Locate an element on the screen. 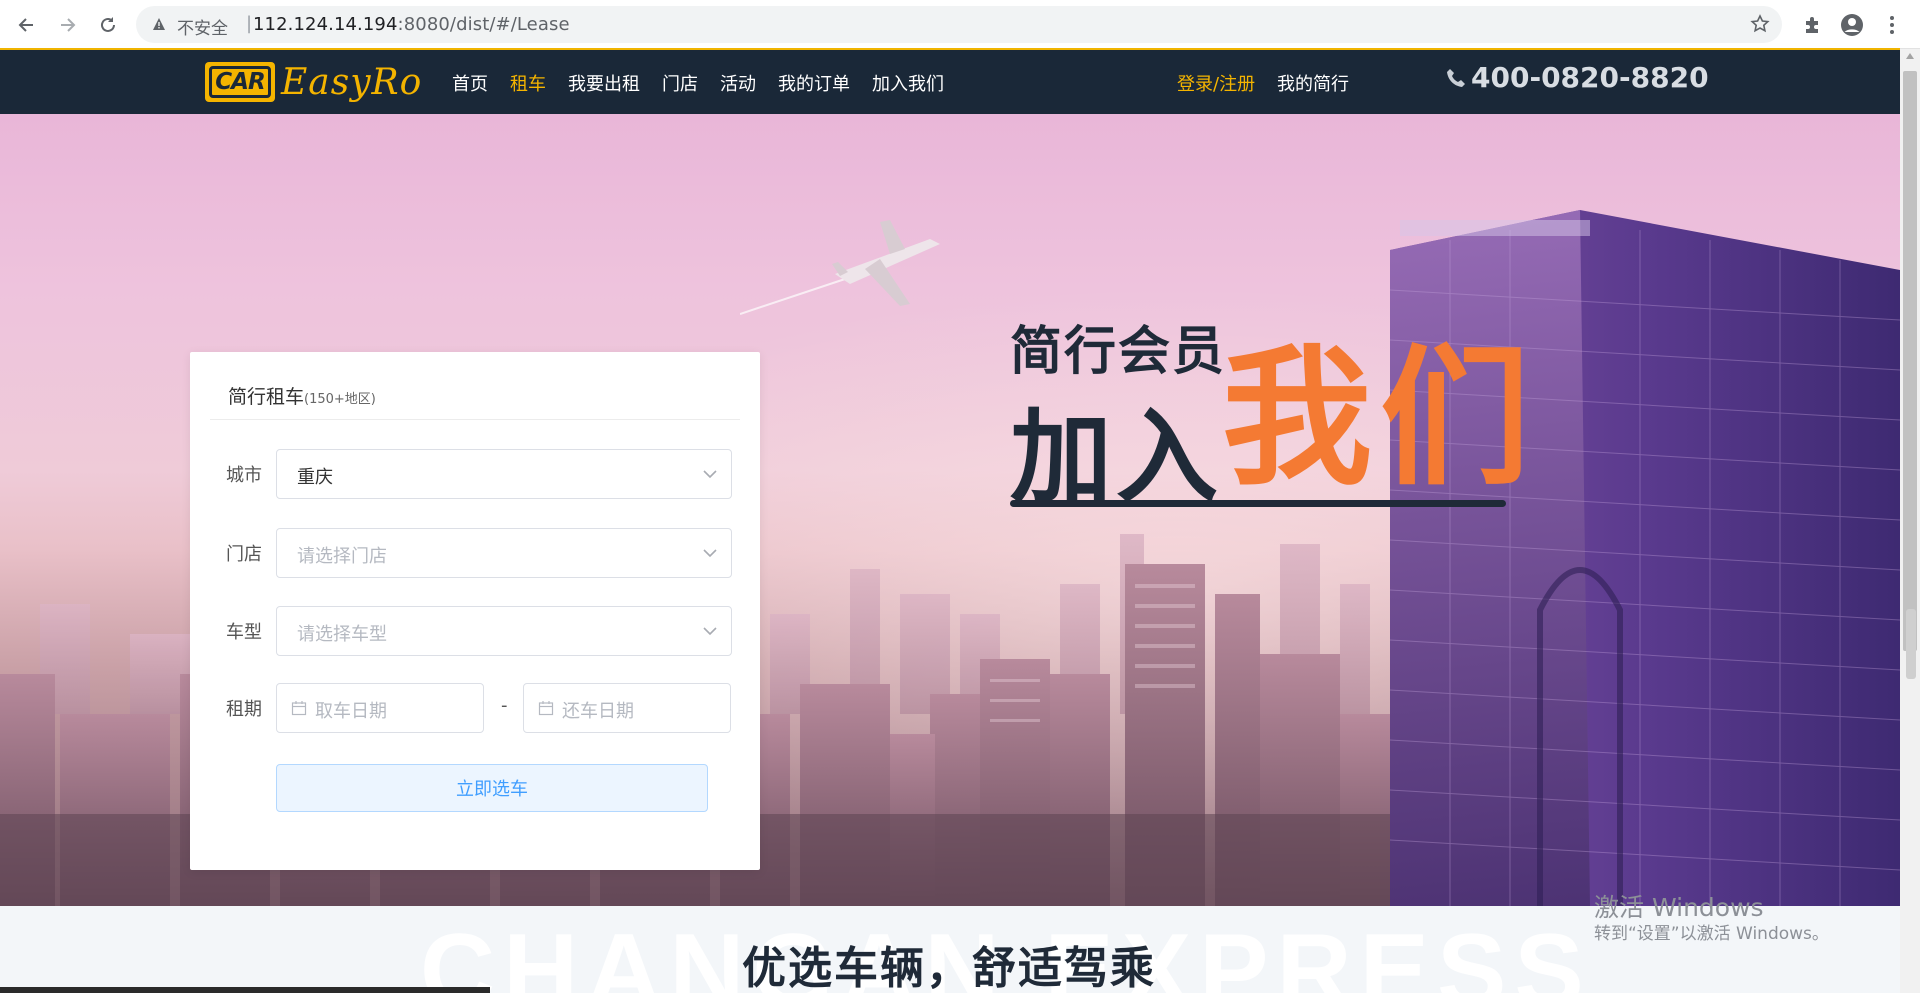 Image resolution: width=1920 pixels, height=993 pixels. slogan-member: 简行会员 is located at coordinates (1118, 352).